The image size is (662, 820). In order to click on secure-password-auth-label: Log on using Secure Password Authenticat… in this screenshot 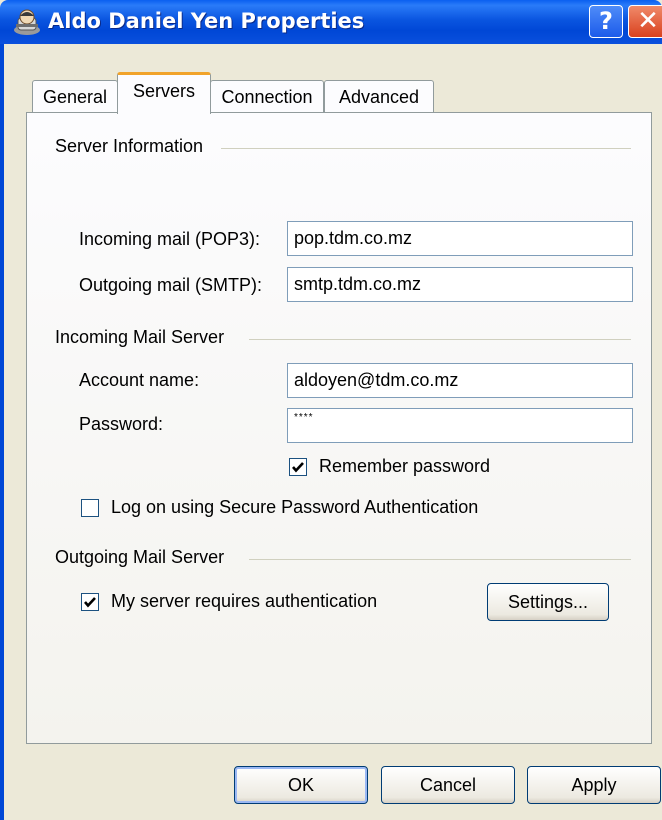, I will do `click(294, 507)`.